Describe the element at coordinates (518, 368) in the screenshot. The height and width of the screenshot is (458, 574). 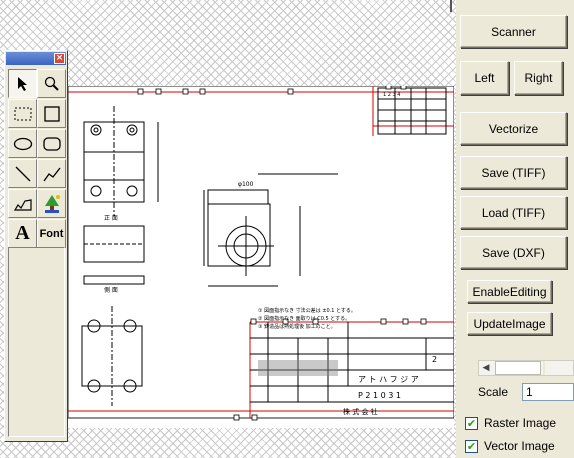
I see `scroll-thumb` at that location.